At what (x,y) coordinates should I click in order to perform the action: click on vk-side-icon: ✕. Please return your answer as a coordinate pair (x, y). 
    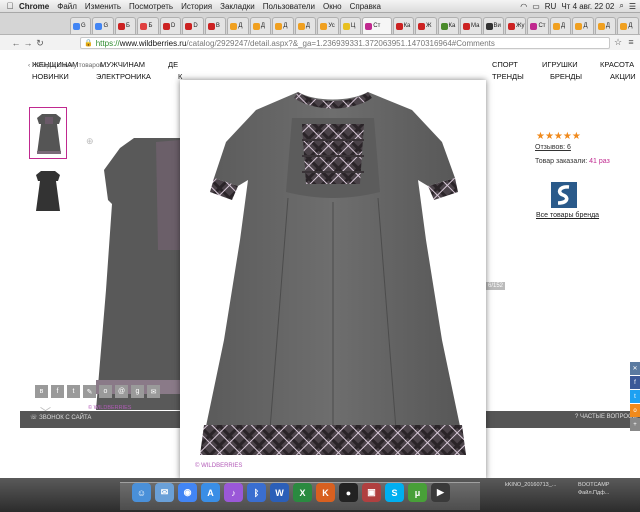
    Looking at the image, I should click on (635, 368).